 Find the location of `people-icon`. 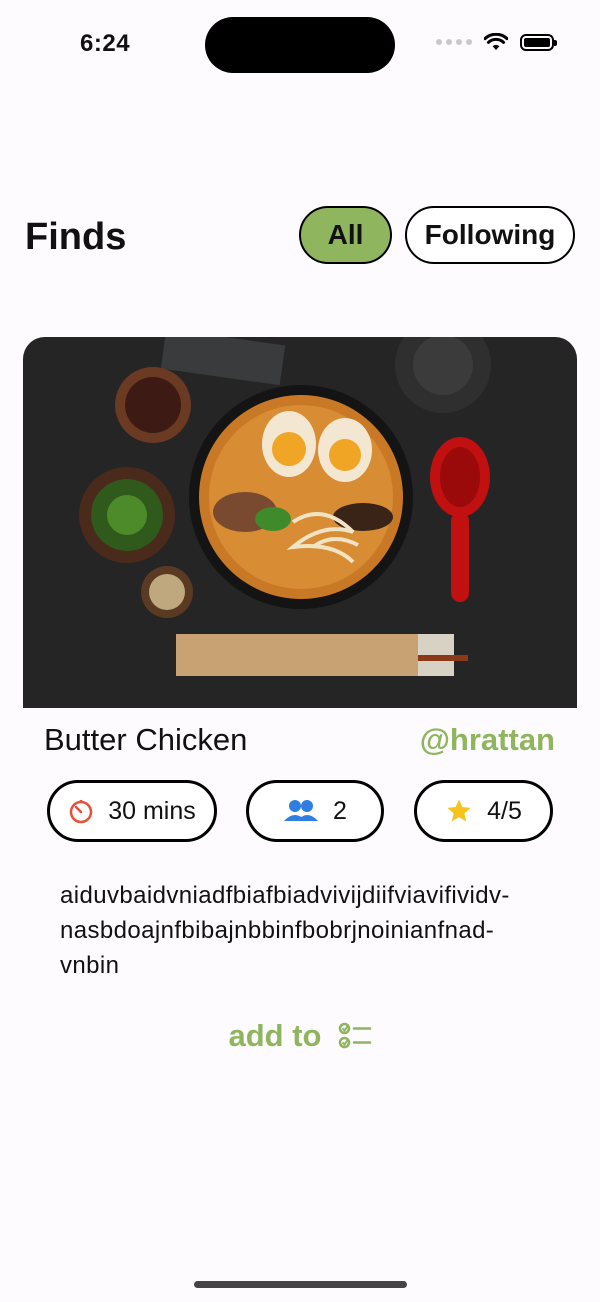

people-icon is located at coordinates (301, 810).